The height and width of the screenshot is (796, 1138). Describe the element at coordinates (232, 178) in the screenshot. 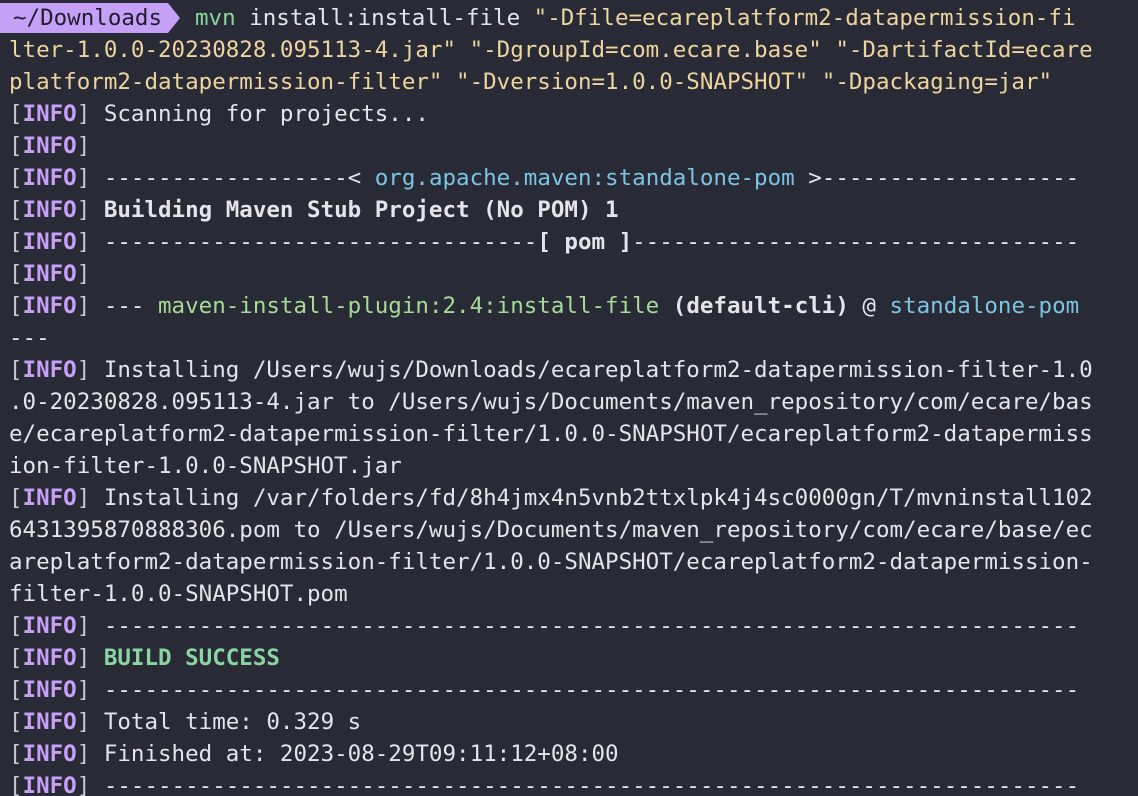

I see `line-text-text: ------------------<` at that location.